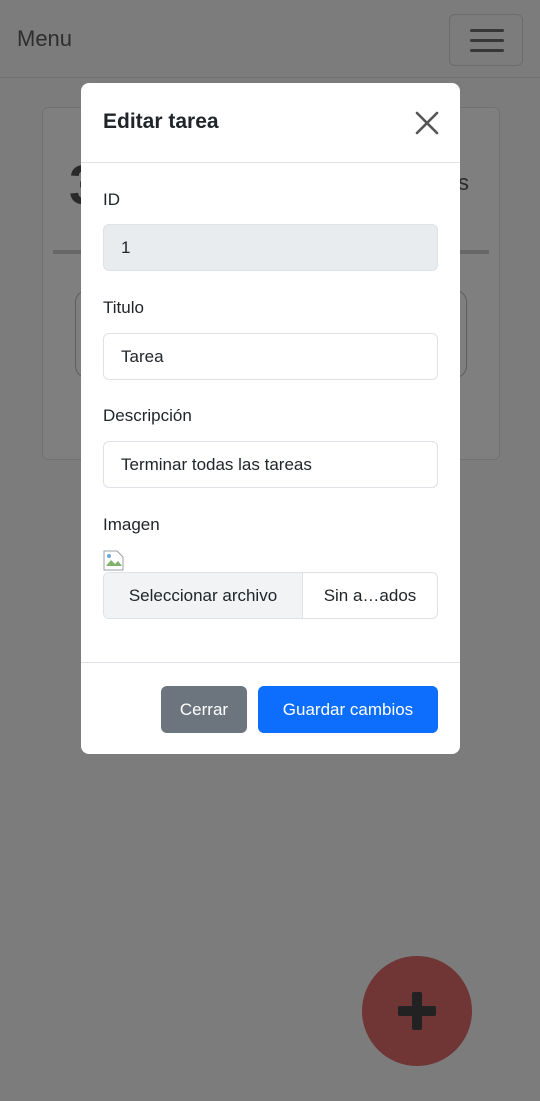 The width and height of the screenshot is (540, 1101). What do you see at coordinates (270, 247) in the screenshot?
I see `id-field` at bounding box center [270, 247].